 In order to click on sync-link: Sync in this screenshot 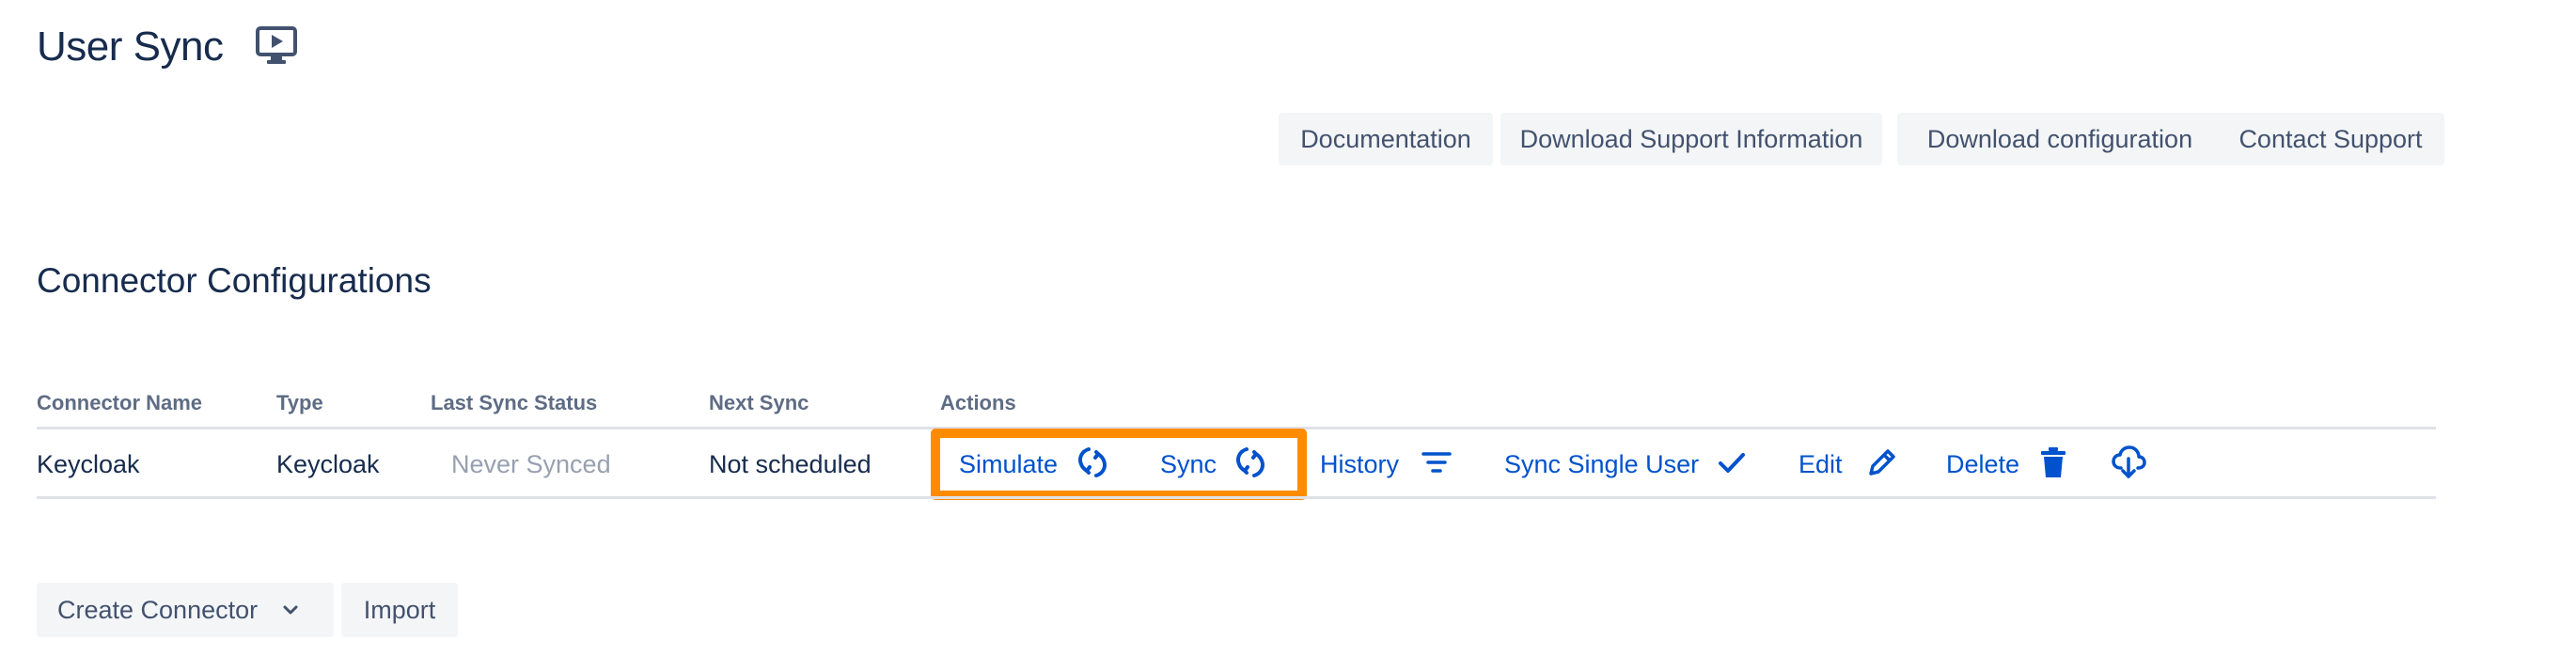, I will do `click(1188, 464)`.